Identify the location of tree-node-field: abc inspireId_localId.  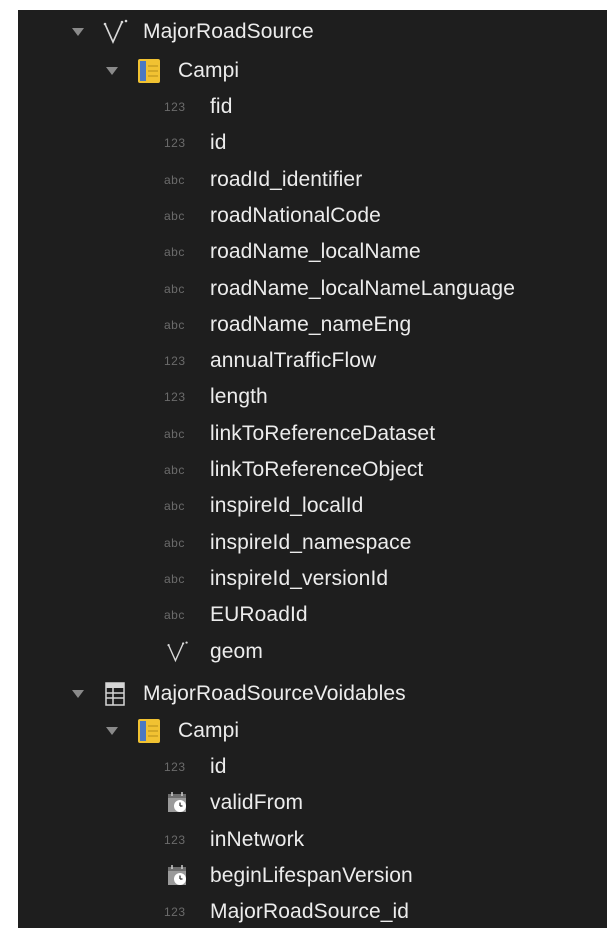
(312, 506).